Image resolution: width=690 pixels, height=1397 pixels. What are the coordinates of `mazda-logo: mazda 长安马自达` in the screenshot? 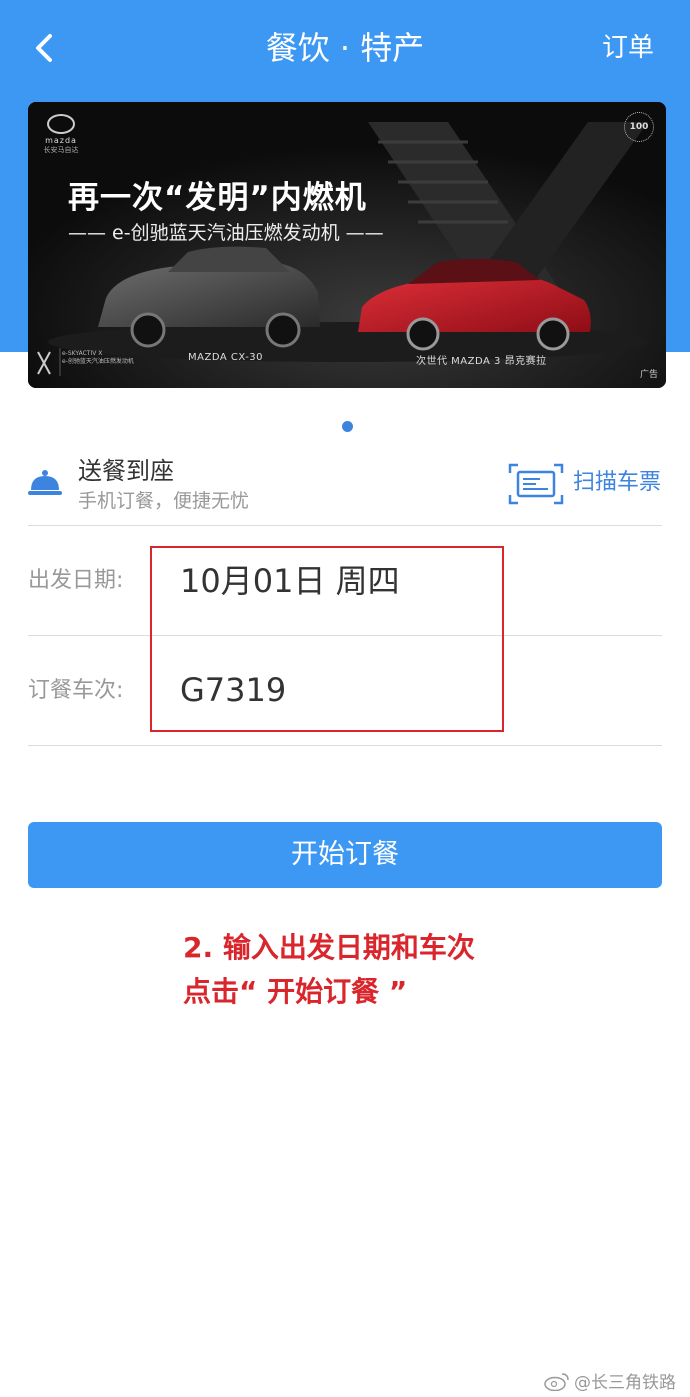 It's located at (61, 134).